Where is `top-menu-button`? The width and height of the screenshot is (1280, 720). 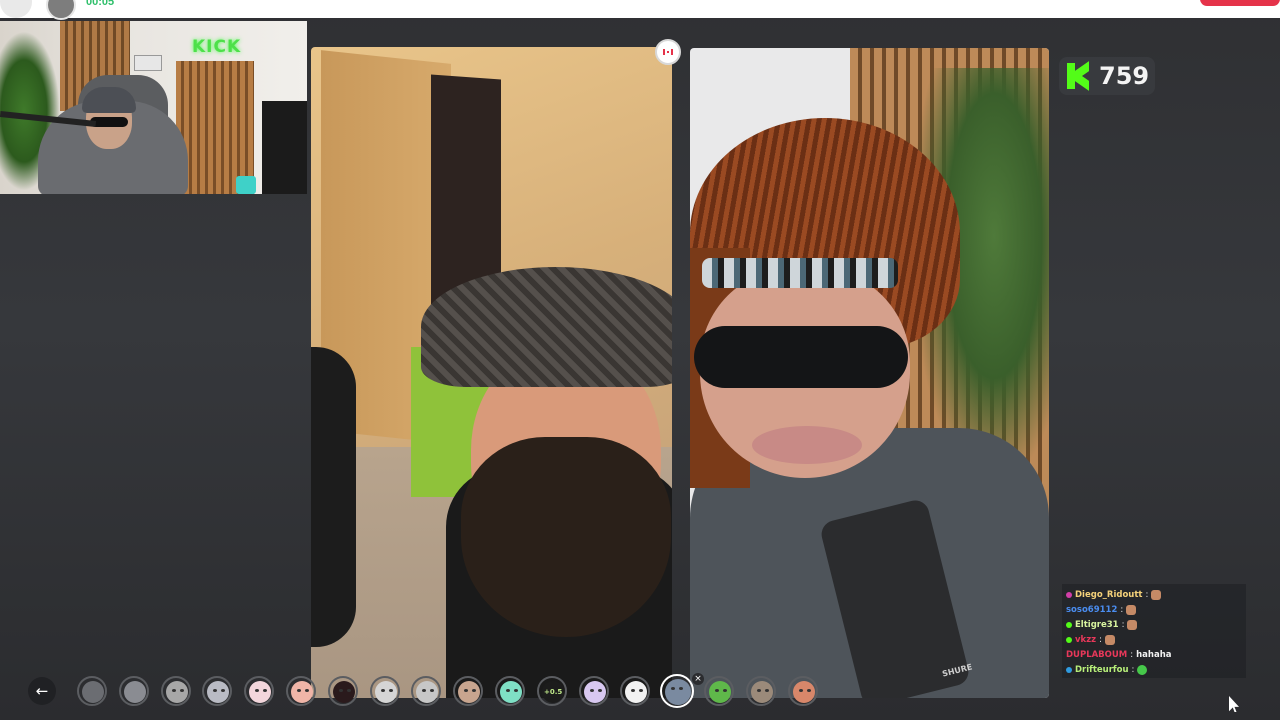
top-menu-button is located at coordinates (16, 9).